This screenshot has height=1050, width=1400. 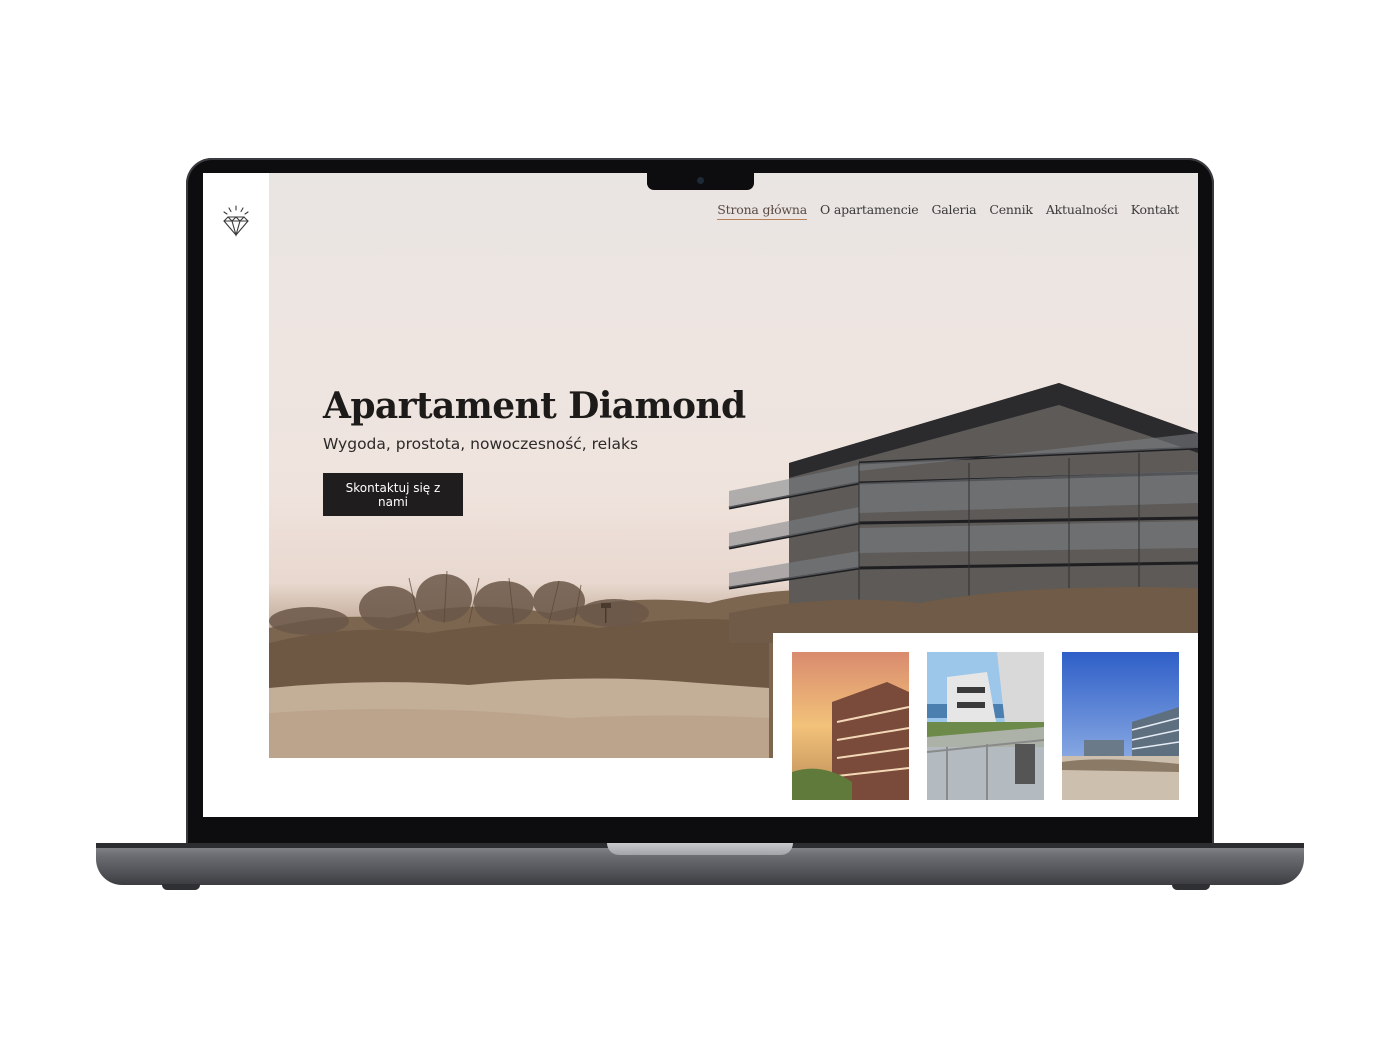 What do you see at coordinates (700, 849) in the screenshot?
I see `laptop-lid-notch` at bounding box center [700, 849].